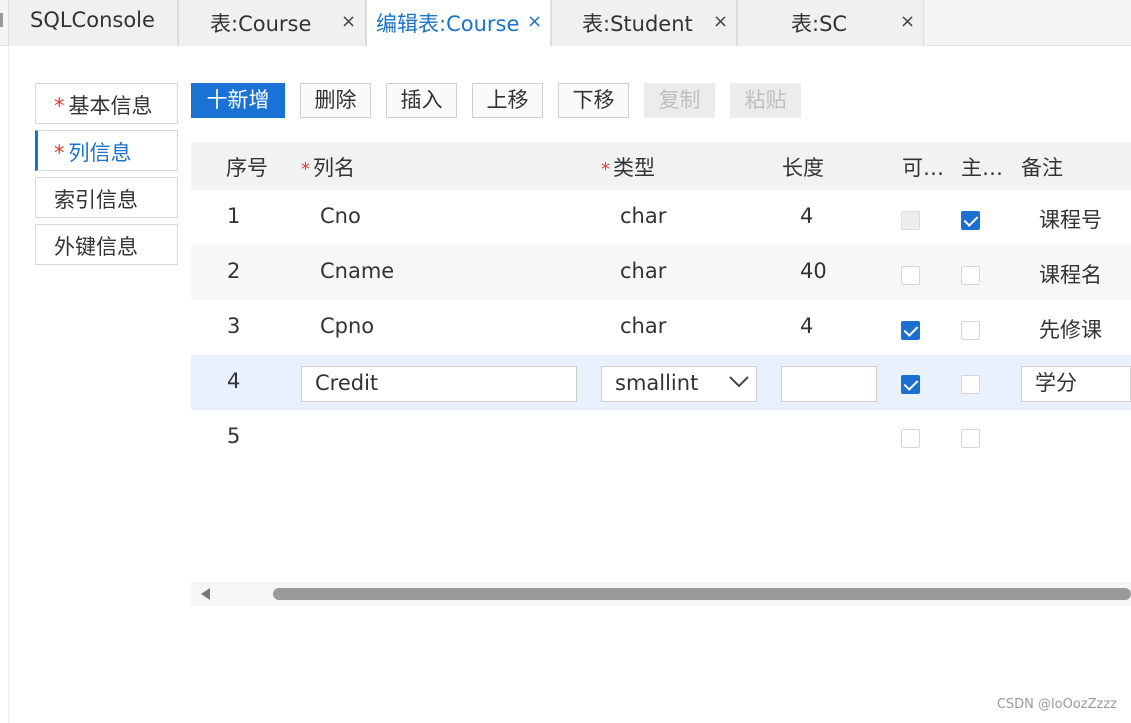  What do you see at coordinates (234, 326) in the screenshot?
I see `row-seq: 3` at bounding box center [234, 326].